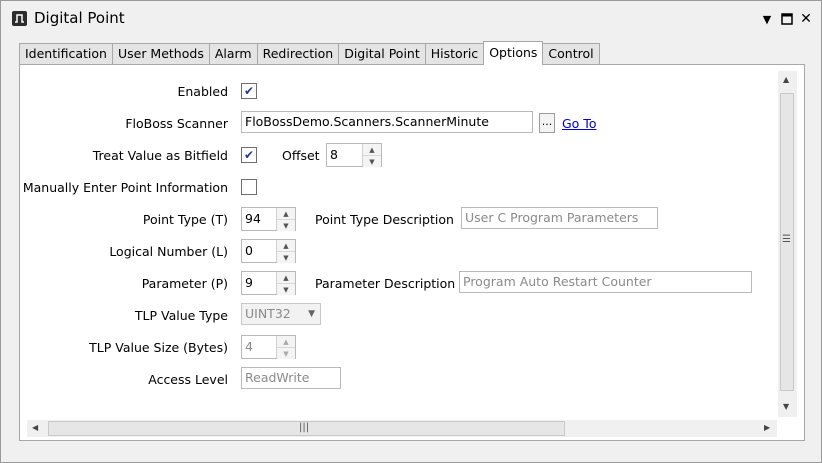  Describe the element at coordinates (286, 246) in the screenshot. I see `logical-number-up-arrow-icon: ▲` at that location.